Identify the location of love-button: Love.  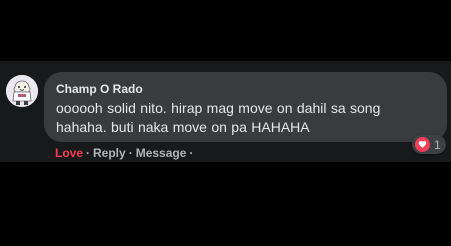
(69, 153).